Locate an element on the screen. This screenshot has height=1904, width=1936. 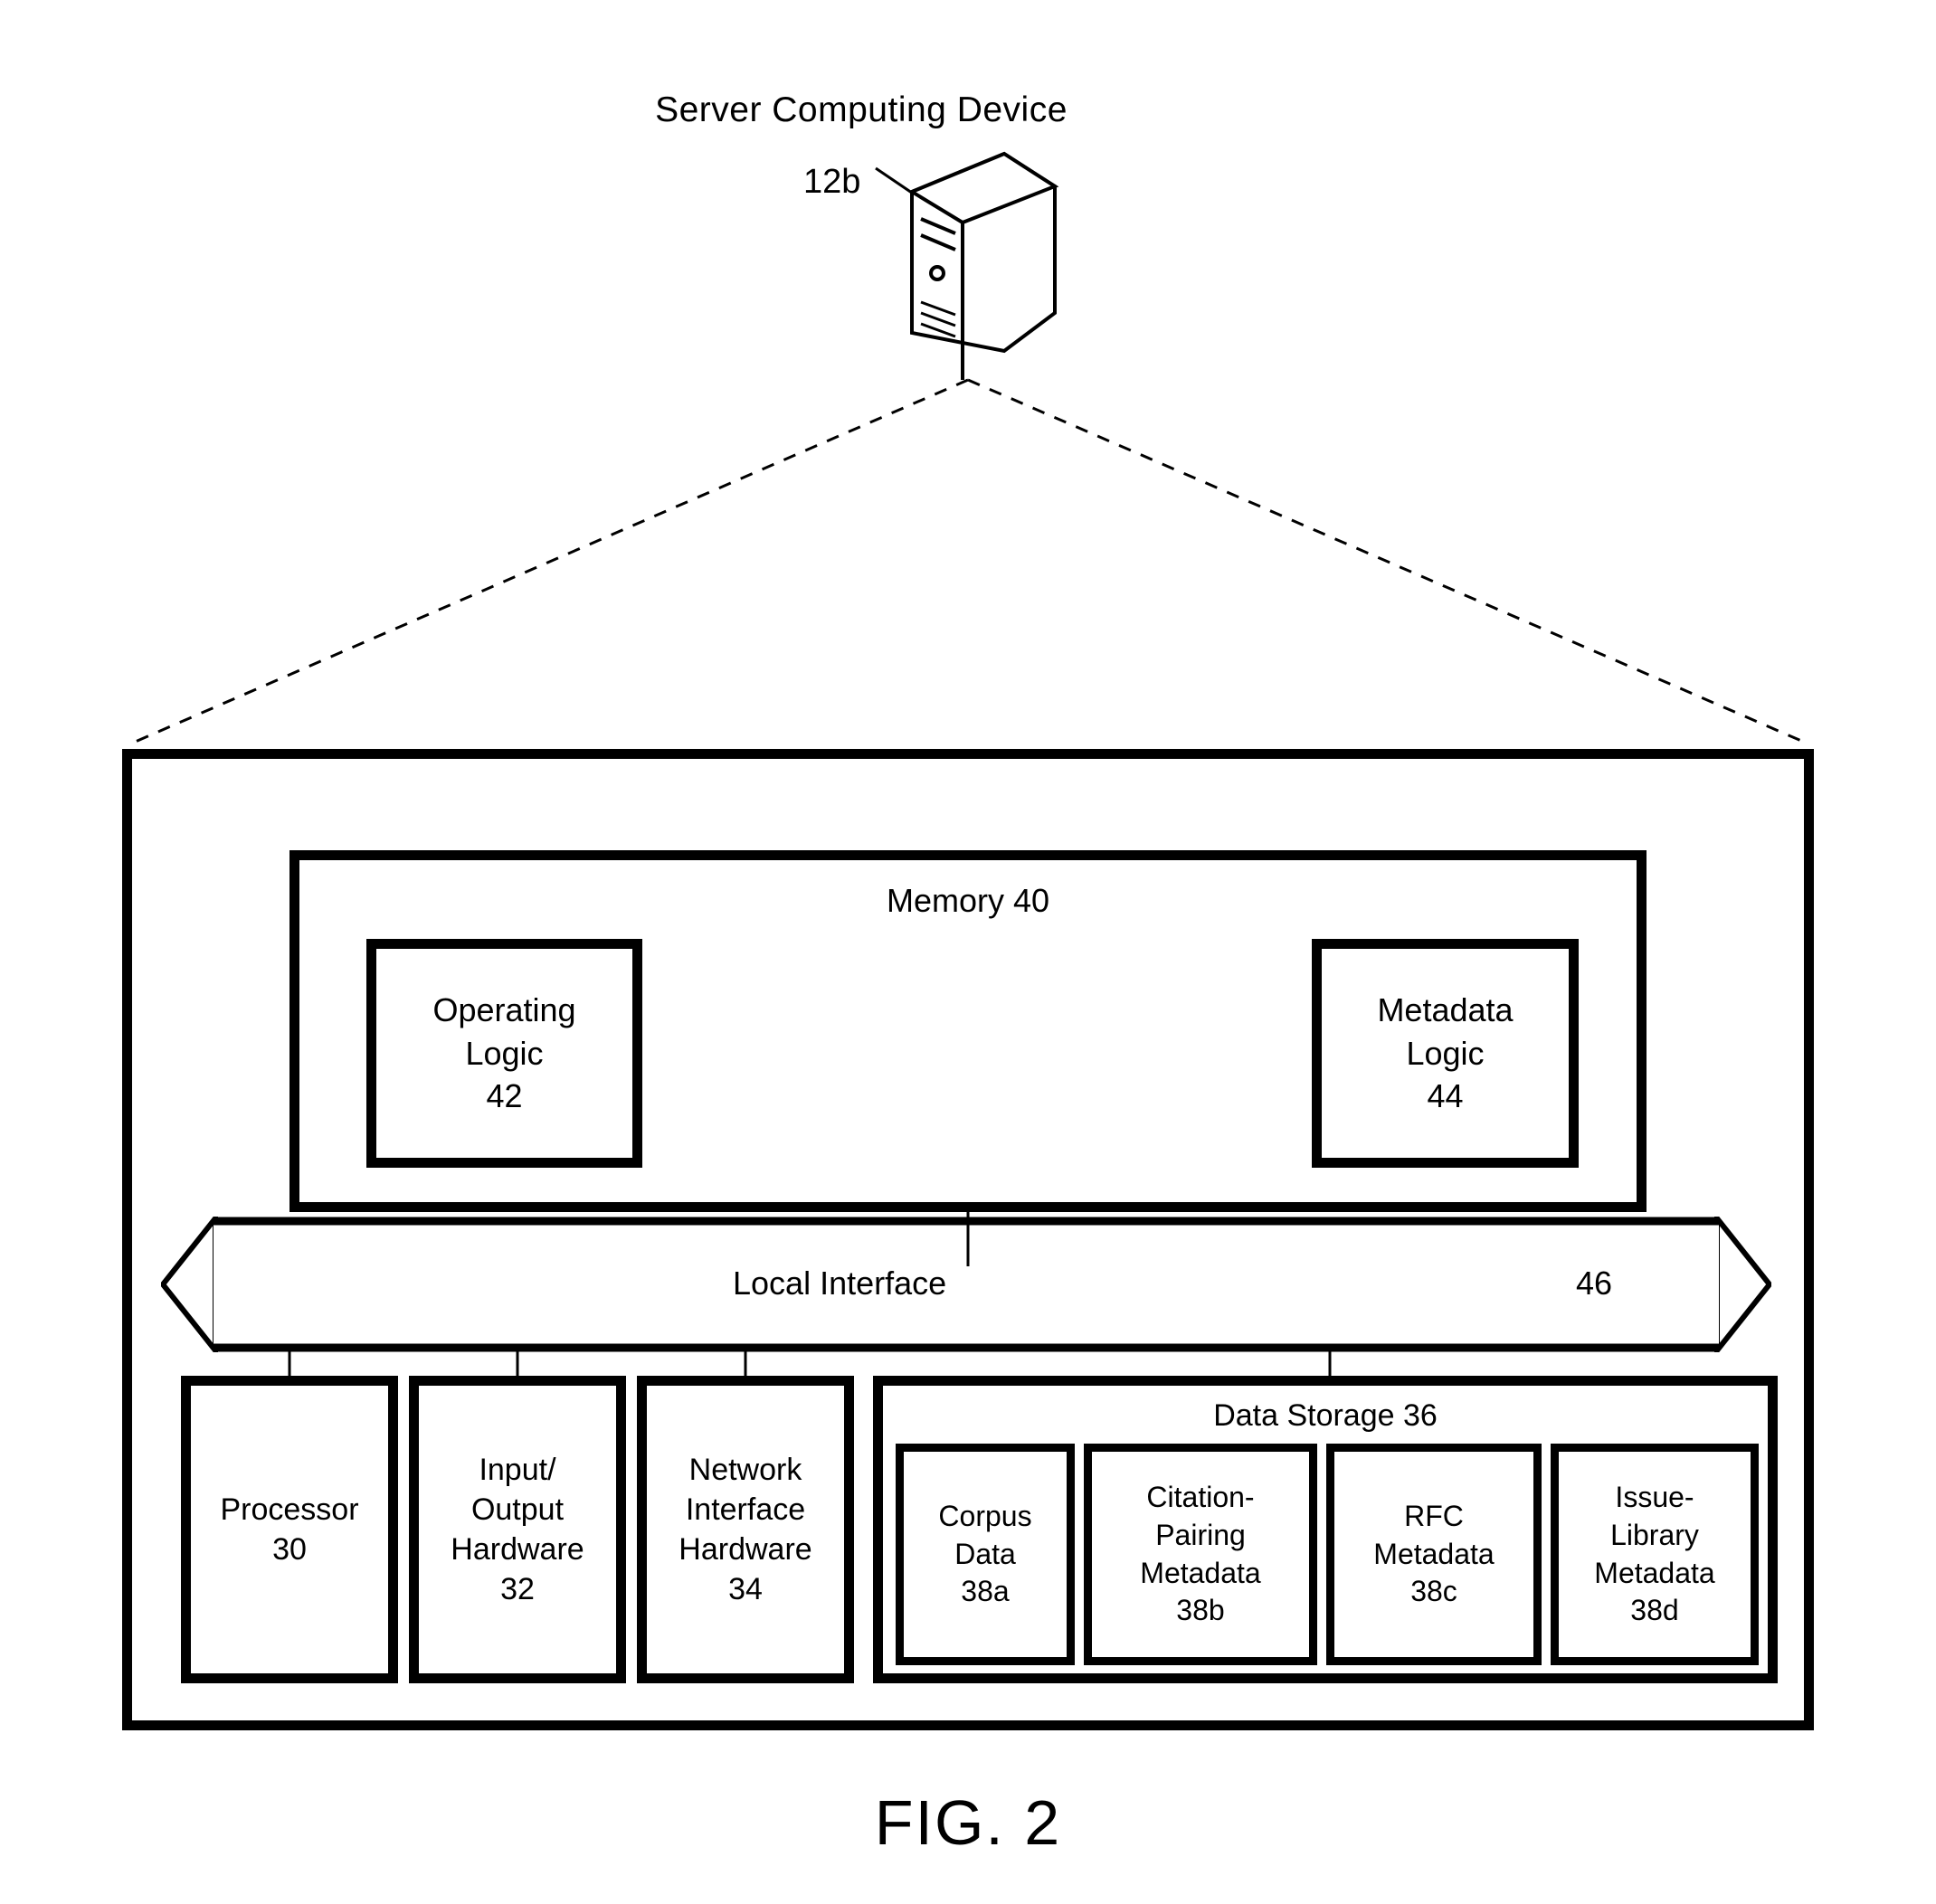
operating-logic-block: Operating Logic 42 is located at coordinates (504, 1053).